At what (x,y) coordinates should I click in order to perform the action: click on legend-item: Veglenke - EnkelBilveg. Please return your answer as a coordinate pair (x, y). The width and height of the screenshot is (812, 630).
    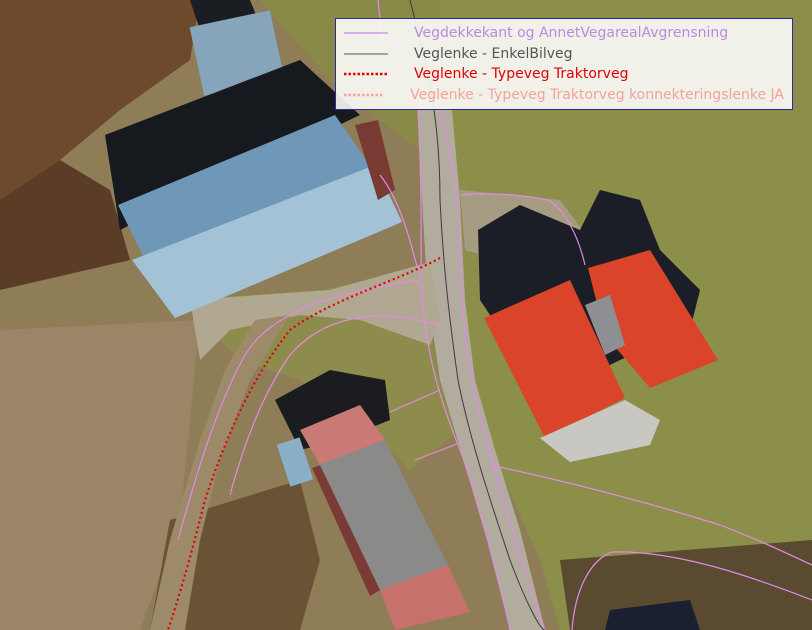
    Looking at the image, I should click on (564, 54).